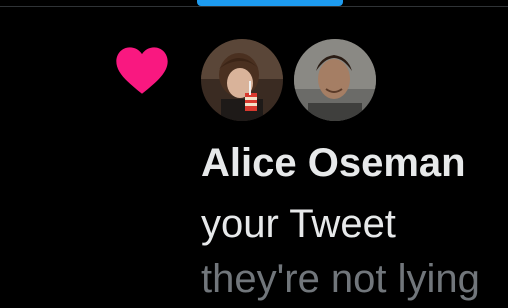  I want to click on avatar-alice-oseman, so click(242, 80).